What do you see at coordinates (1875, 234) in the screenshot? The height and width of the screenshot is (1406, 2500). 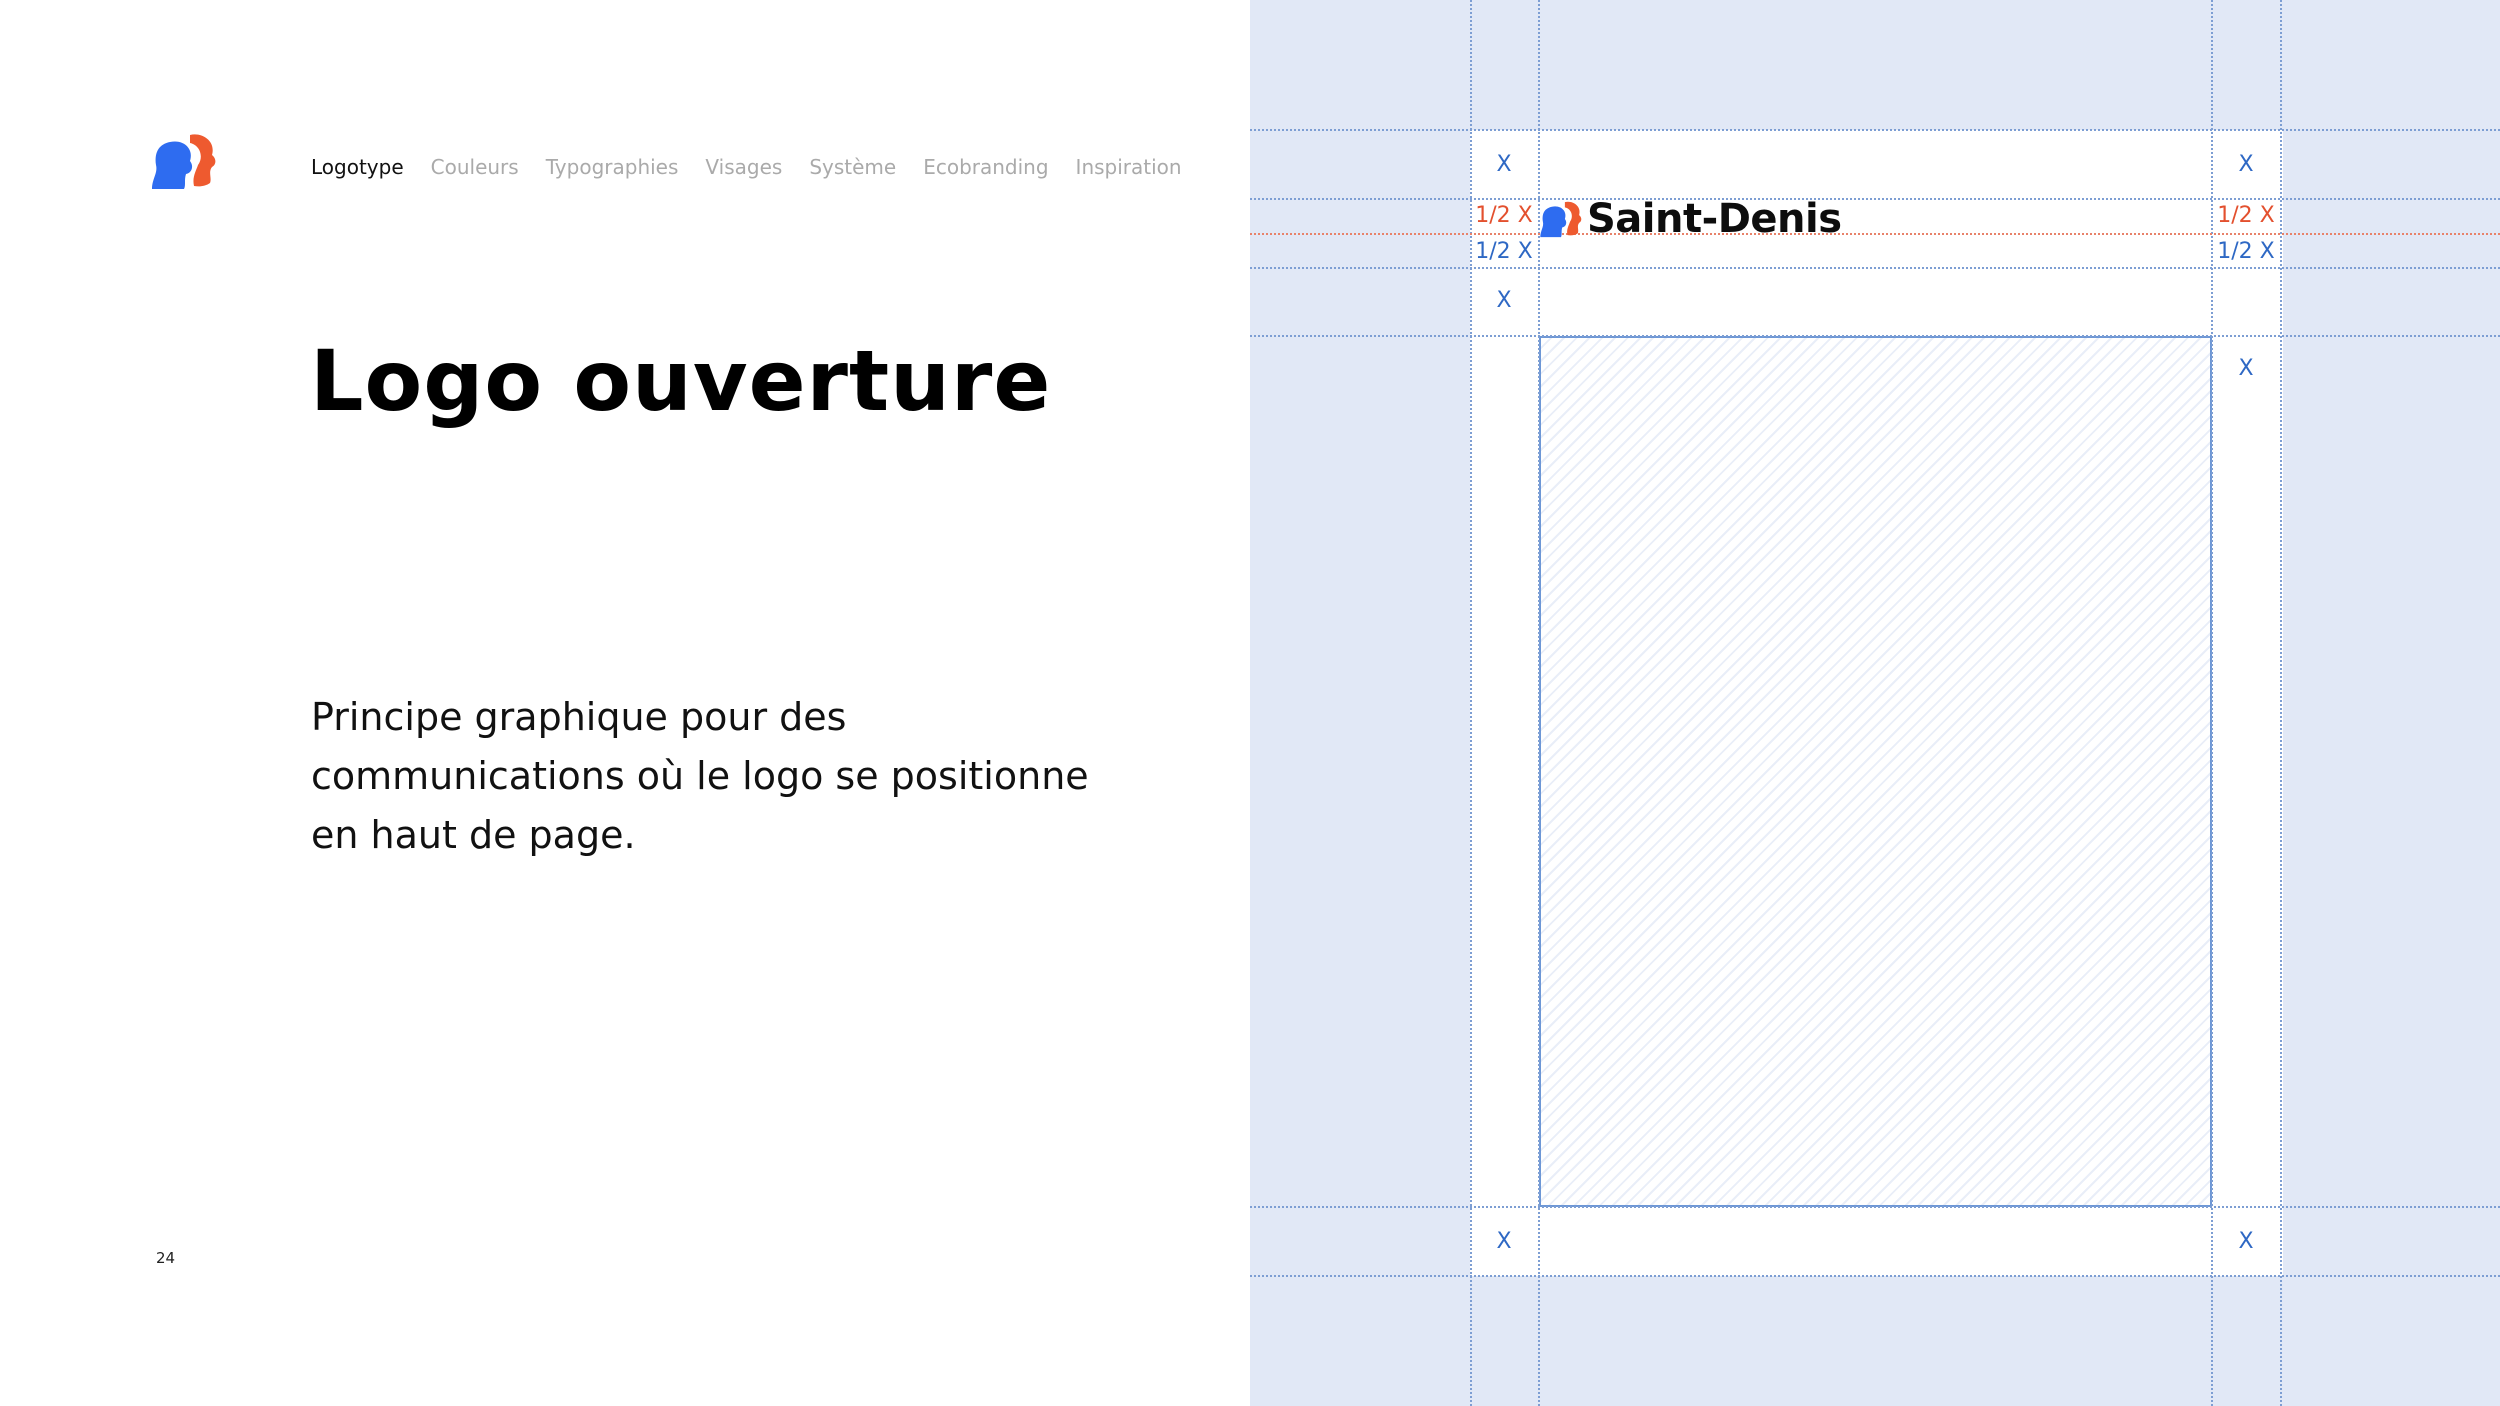 I see `baseline-guide` at bounding box center [1875, 234].